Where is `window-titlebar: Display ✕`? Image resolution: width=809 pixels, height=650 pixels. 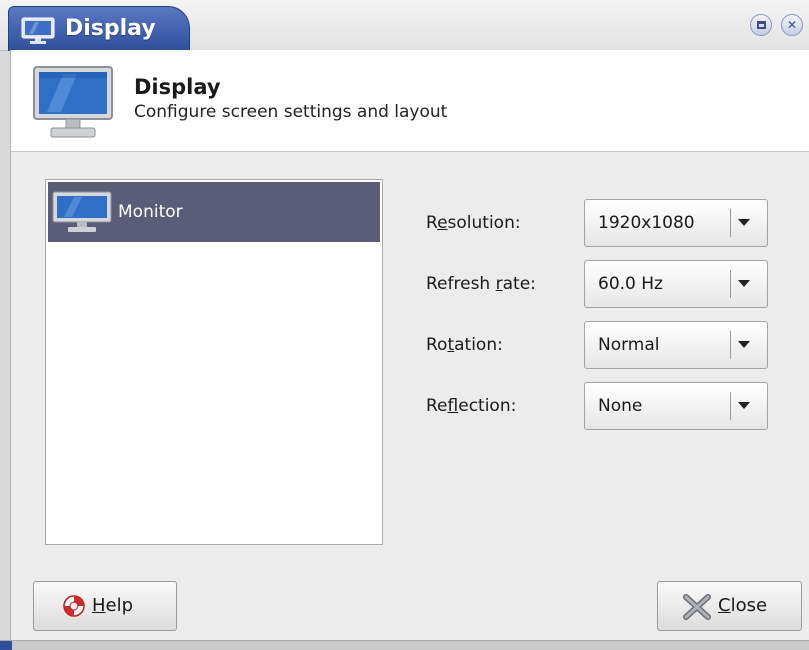
window-titlebar: Display ✕ is located at coordinates (404, 25).